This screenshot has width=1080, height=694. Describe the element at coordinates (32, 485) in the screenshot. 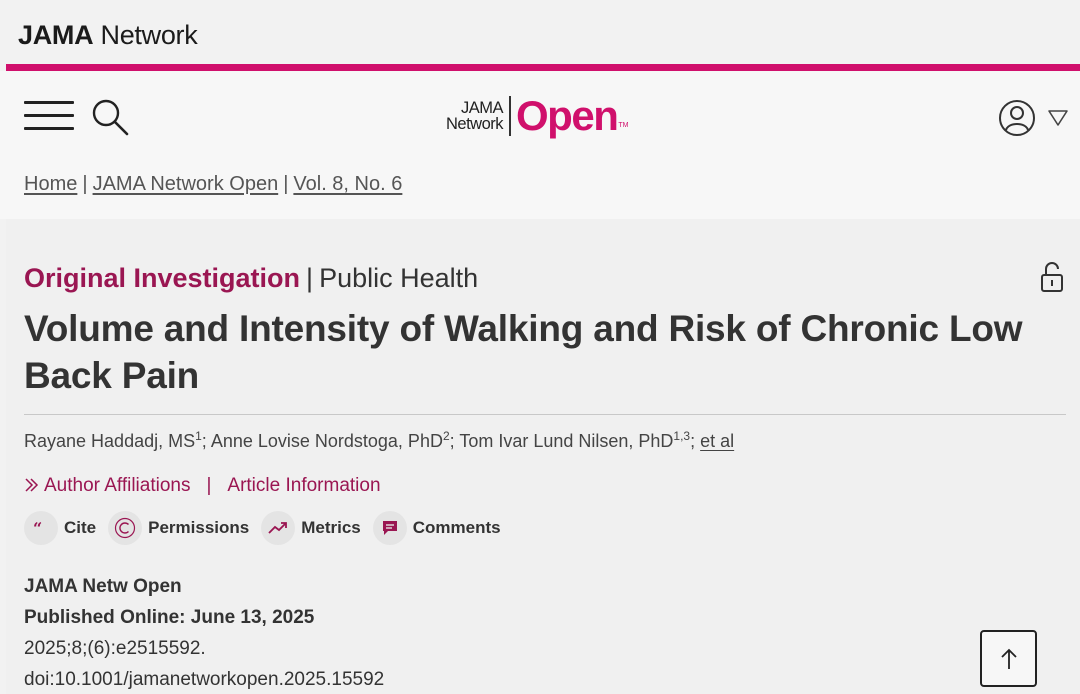

I see `double-chevron-right-icon` at that location.